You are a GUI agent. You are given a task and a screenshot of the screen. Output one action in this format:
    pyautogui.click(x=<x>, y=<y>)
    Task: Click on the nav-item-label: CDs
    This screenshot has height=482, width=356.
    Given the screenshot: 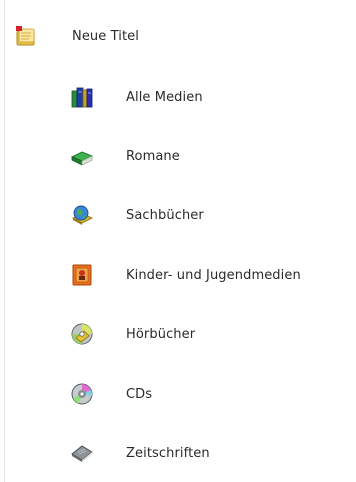 What is the action you would take?
    pyautogui.click(x=139, y=394)
    